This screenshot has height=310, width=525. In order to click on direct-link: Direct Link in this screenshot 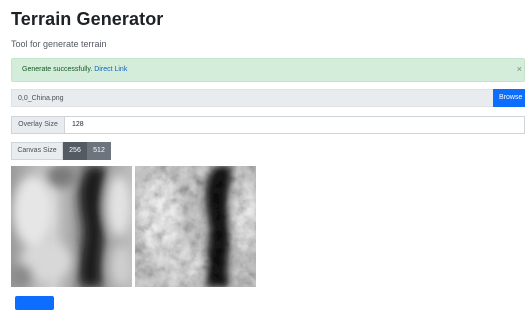, I will do `click(110, 69)`.